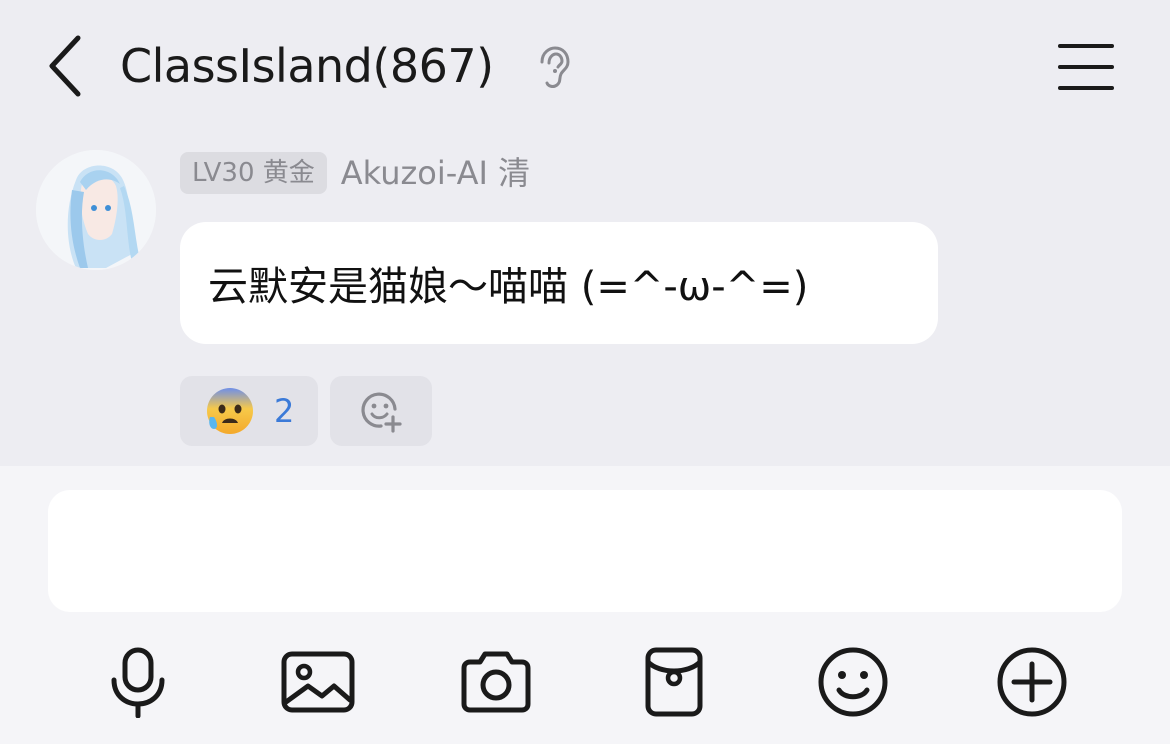 The width and height of the screenshot is (1170, 744). I want to click on reaction-count: 2, so click(284, 411).